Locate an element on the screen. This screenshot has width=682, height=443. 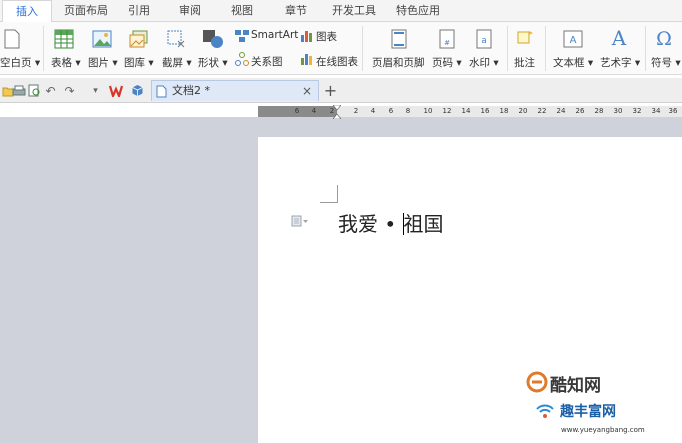
chart-button: 图表 is located at coordinates (326, 36).